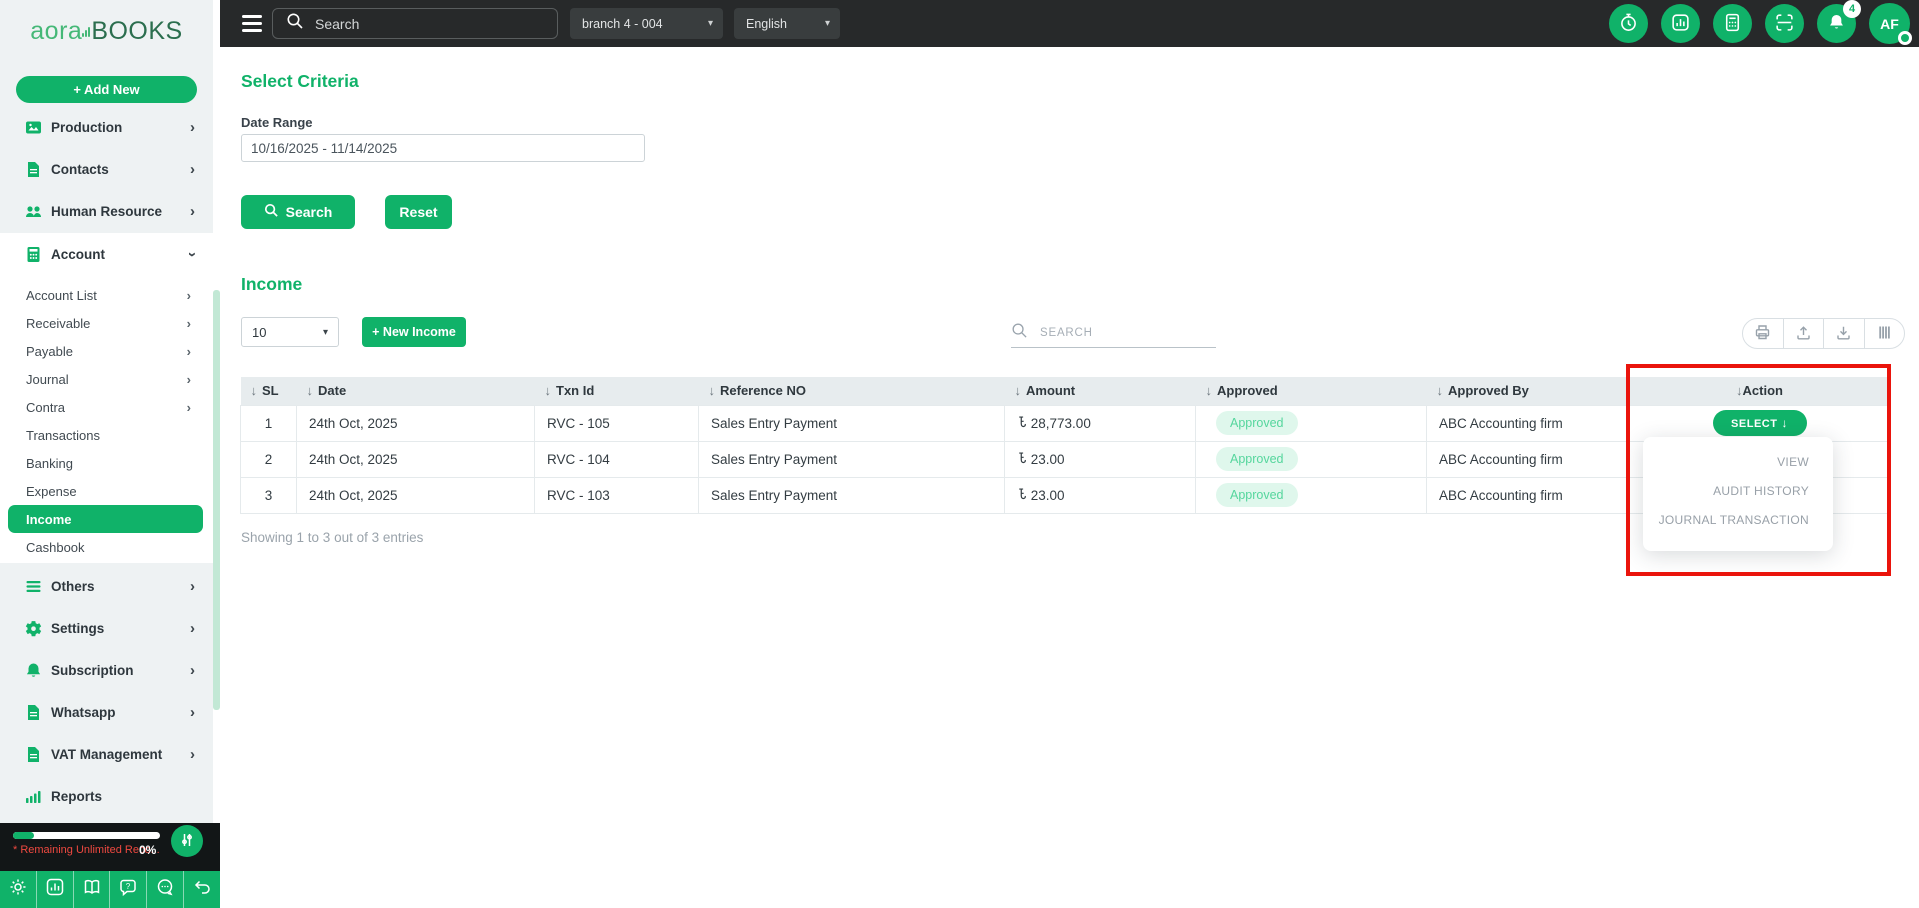 Image resolution: width=1919 pixels, height=908 pixels. Describe the element at coordinates (106, 435) in the screenshot. I see `sidebar-item-transactions: Transactions` at that location.